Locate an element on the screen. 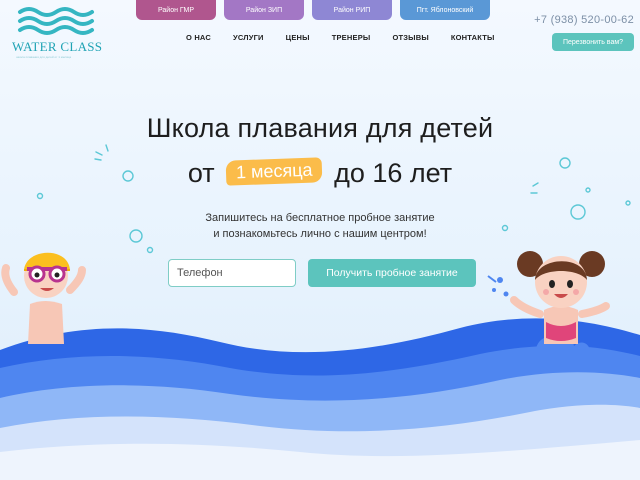 The width and height of the screenshot is (640, 480). nav-trainers: ТРЕНЕРЫ is located at coordinates (351, 37).